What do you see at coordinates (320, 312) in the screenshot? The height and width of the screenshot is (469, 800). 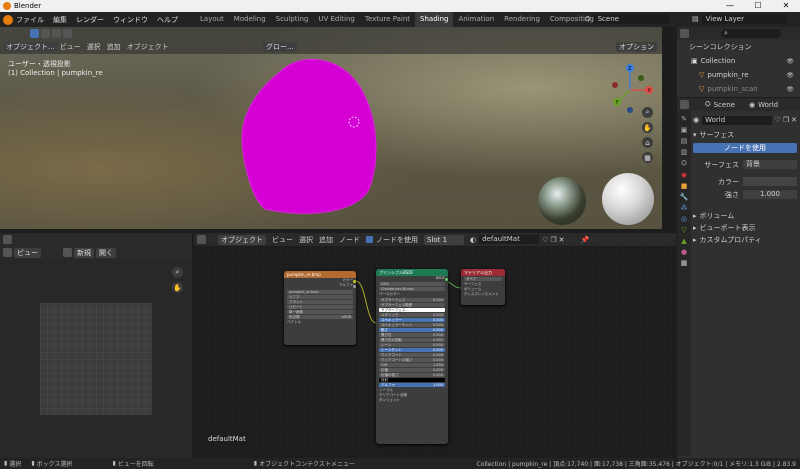 I see `image-option-select: 単一画像` at bounding box center [320, 312].